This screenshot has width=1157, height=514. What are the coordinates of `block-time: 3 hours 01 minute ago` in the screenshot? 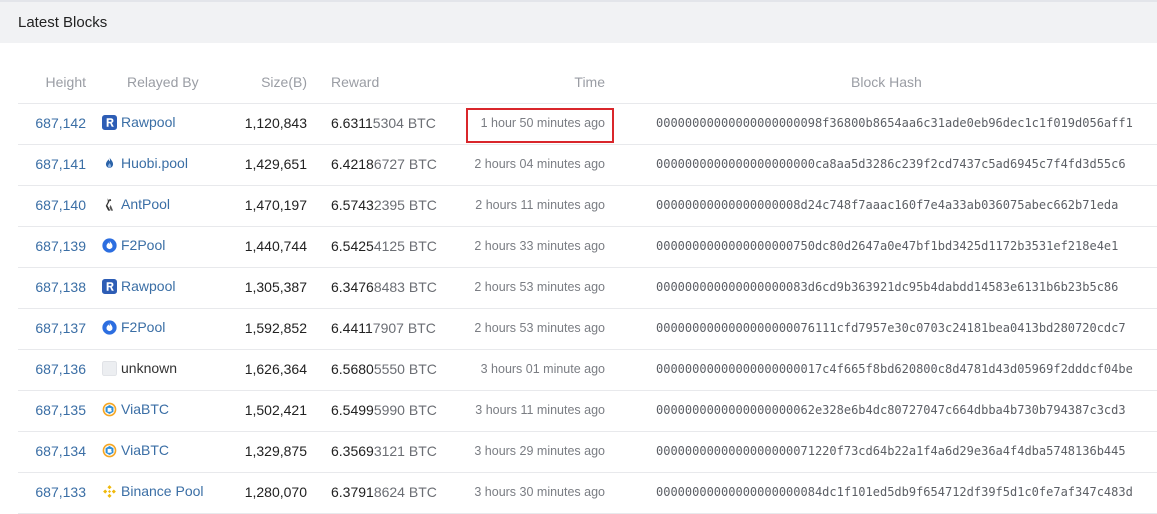 It's located at (542, 369).